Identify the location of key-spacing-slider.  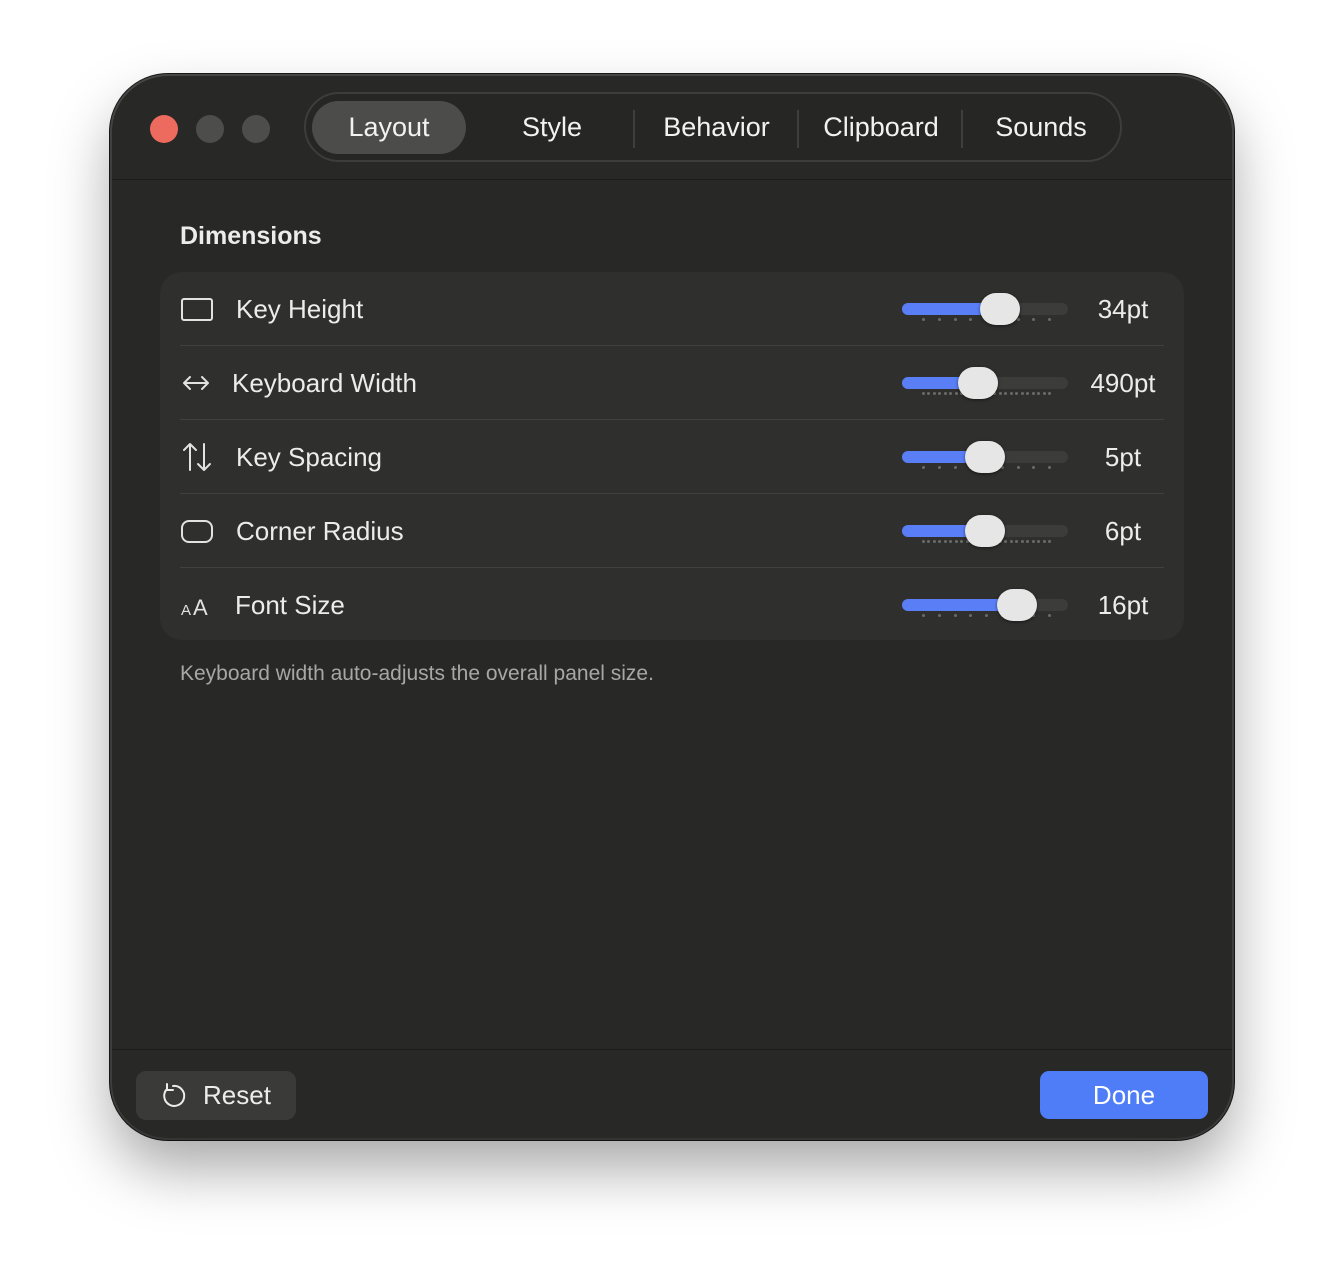
(985, 457).